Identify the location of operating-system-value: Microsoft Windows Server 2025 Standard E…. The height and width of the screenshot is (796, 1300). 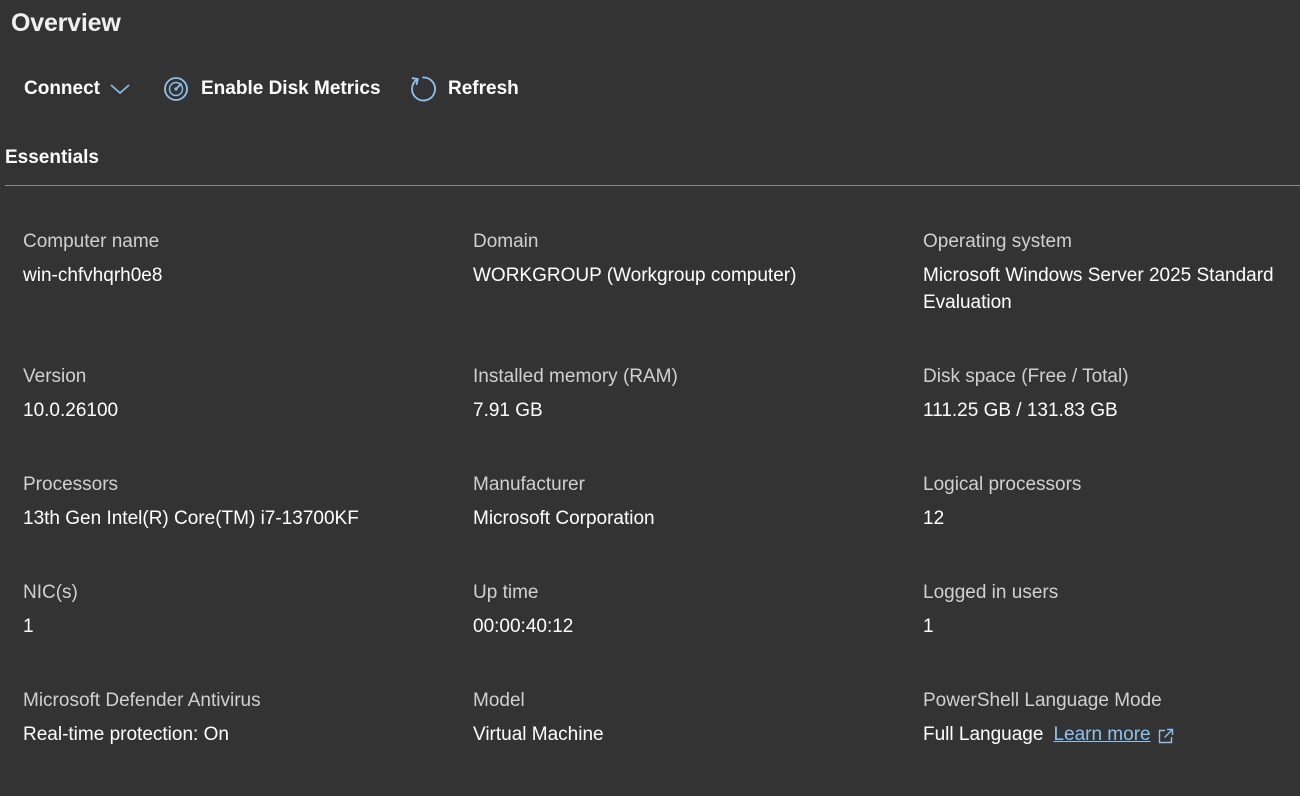
(1098, 289).